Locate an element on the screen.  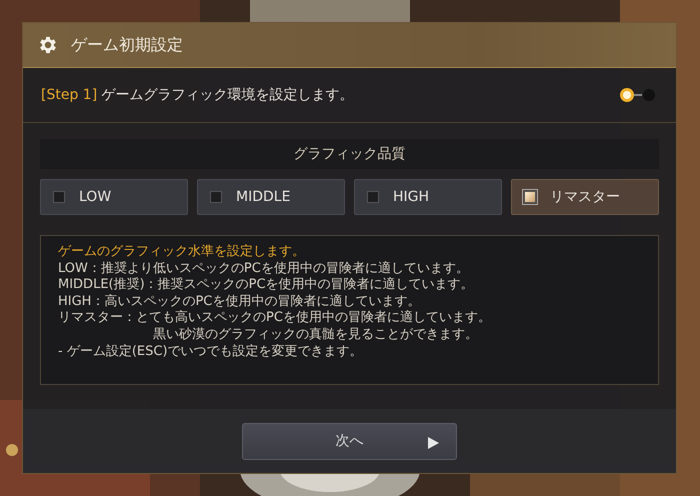
description-line: MIDDLE(推奨)：推奨スペックのPCを使用中の冒険者に適しています。 is located at coordinates (266, 285).